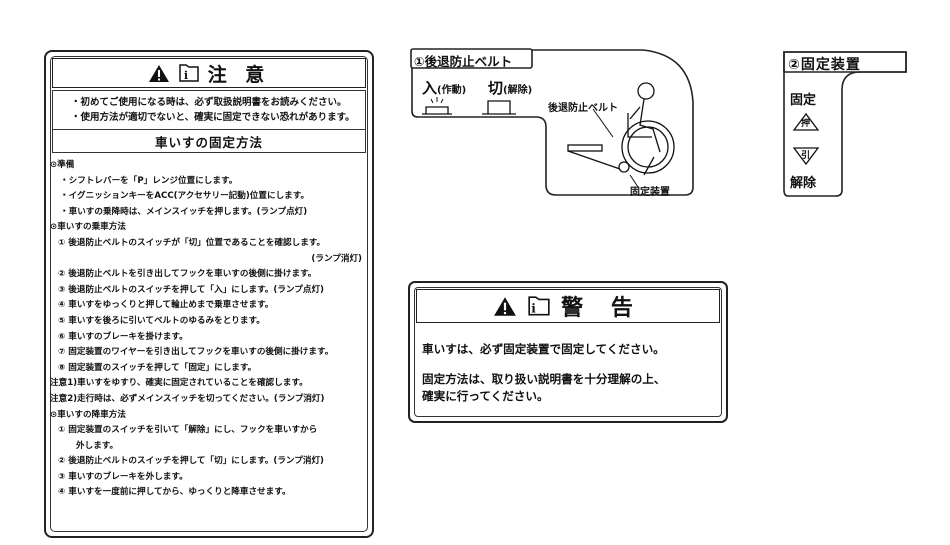 This screenshot has height=545, width=950. I want to click on fix-text: 固定, so click(803, 100).